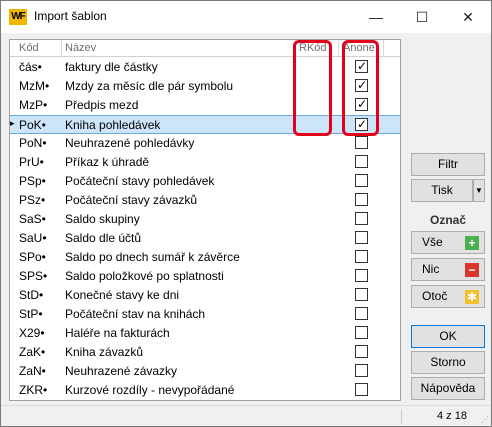  What do you see at coordinates (360, 88) in the screenshot?
I see `anone-highlight-box` at bounding box center [360, 88].